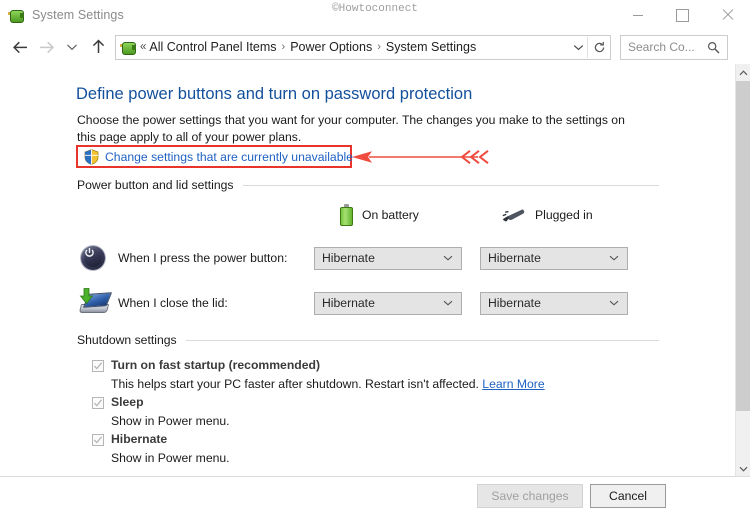 This screenshot has height=515, width=750. I want to click on minimize-button, so click(637, 15).